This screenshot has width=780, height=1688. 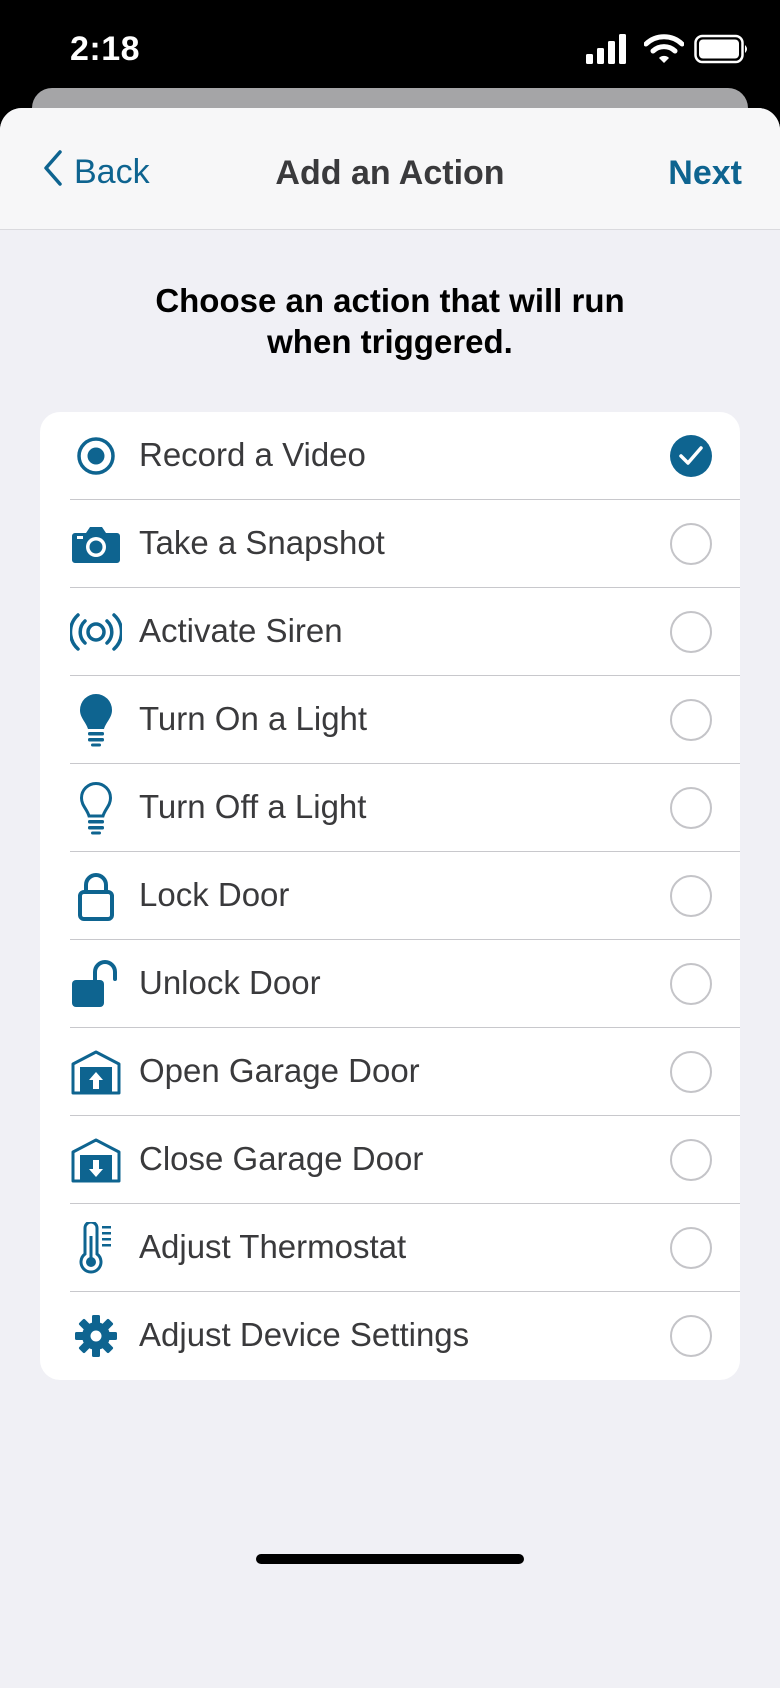 What do you see at coordinates (390, 456) in the screenshot?
I see `action-row-record-video: Record a Video` at bounding box center [390, 456].